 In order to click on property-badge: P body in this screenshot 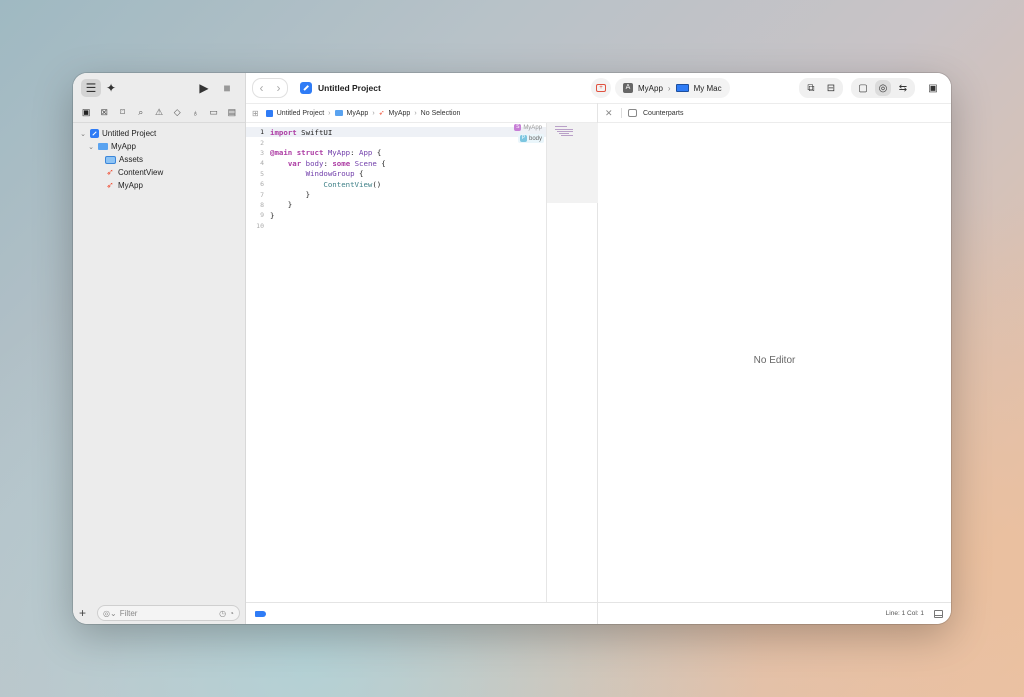, I will do `click(530, 138)`.